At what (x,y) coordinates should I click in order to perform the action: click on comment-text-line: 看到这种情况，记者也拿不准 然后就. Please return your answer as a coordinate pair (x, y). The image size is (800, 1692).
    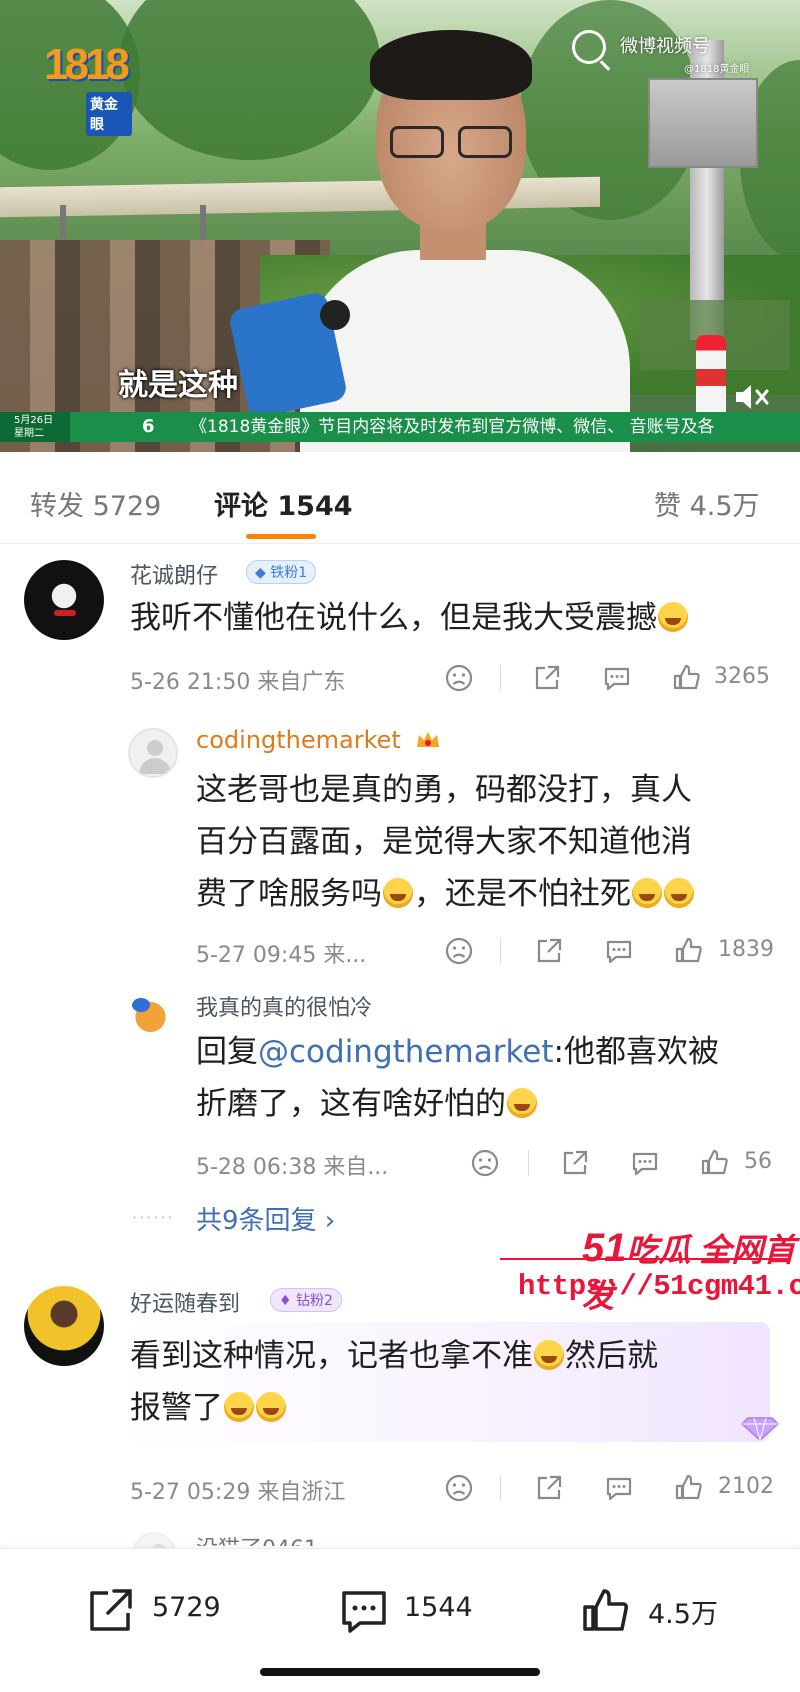
    Looking at the image, I should click on (394, 1356).